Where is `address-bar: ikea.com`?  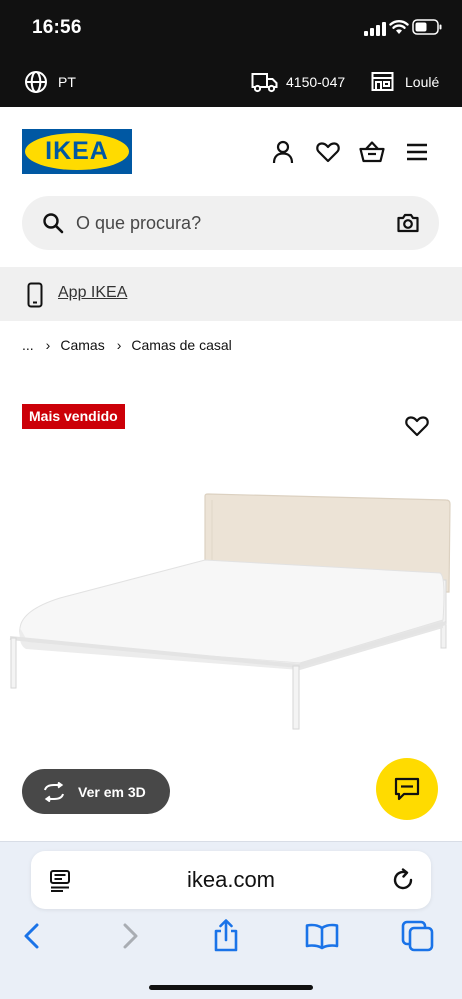
address-bar: ikea.com is located at coordinates (231, 880).